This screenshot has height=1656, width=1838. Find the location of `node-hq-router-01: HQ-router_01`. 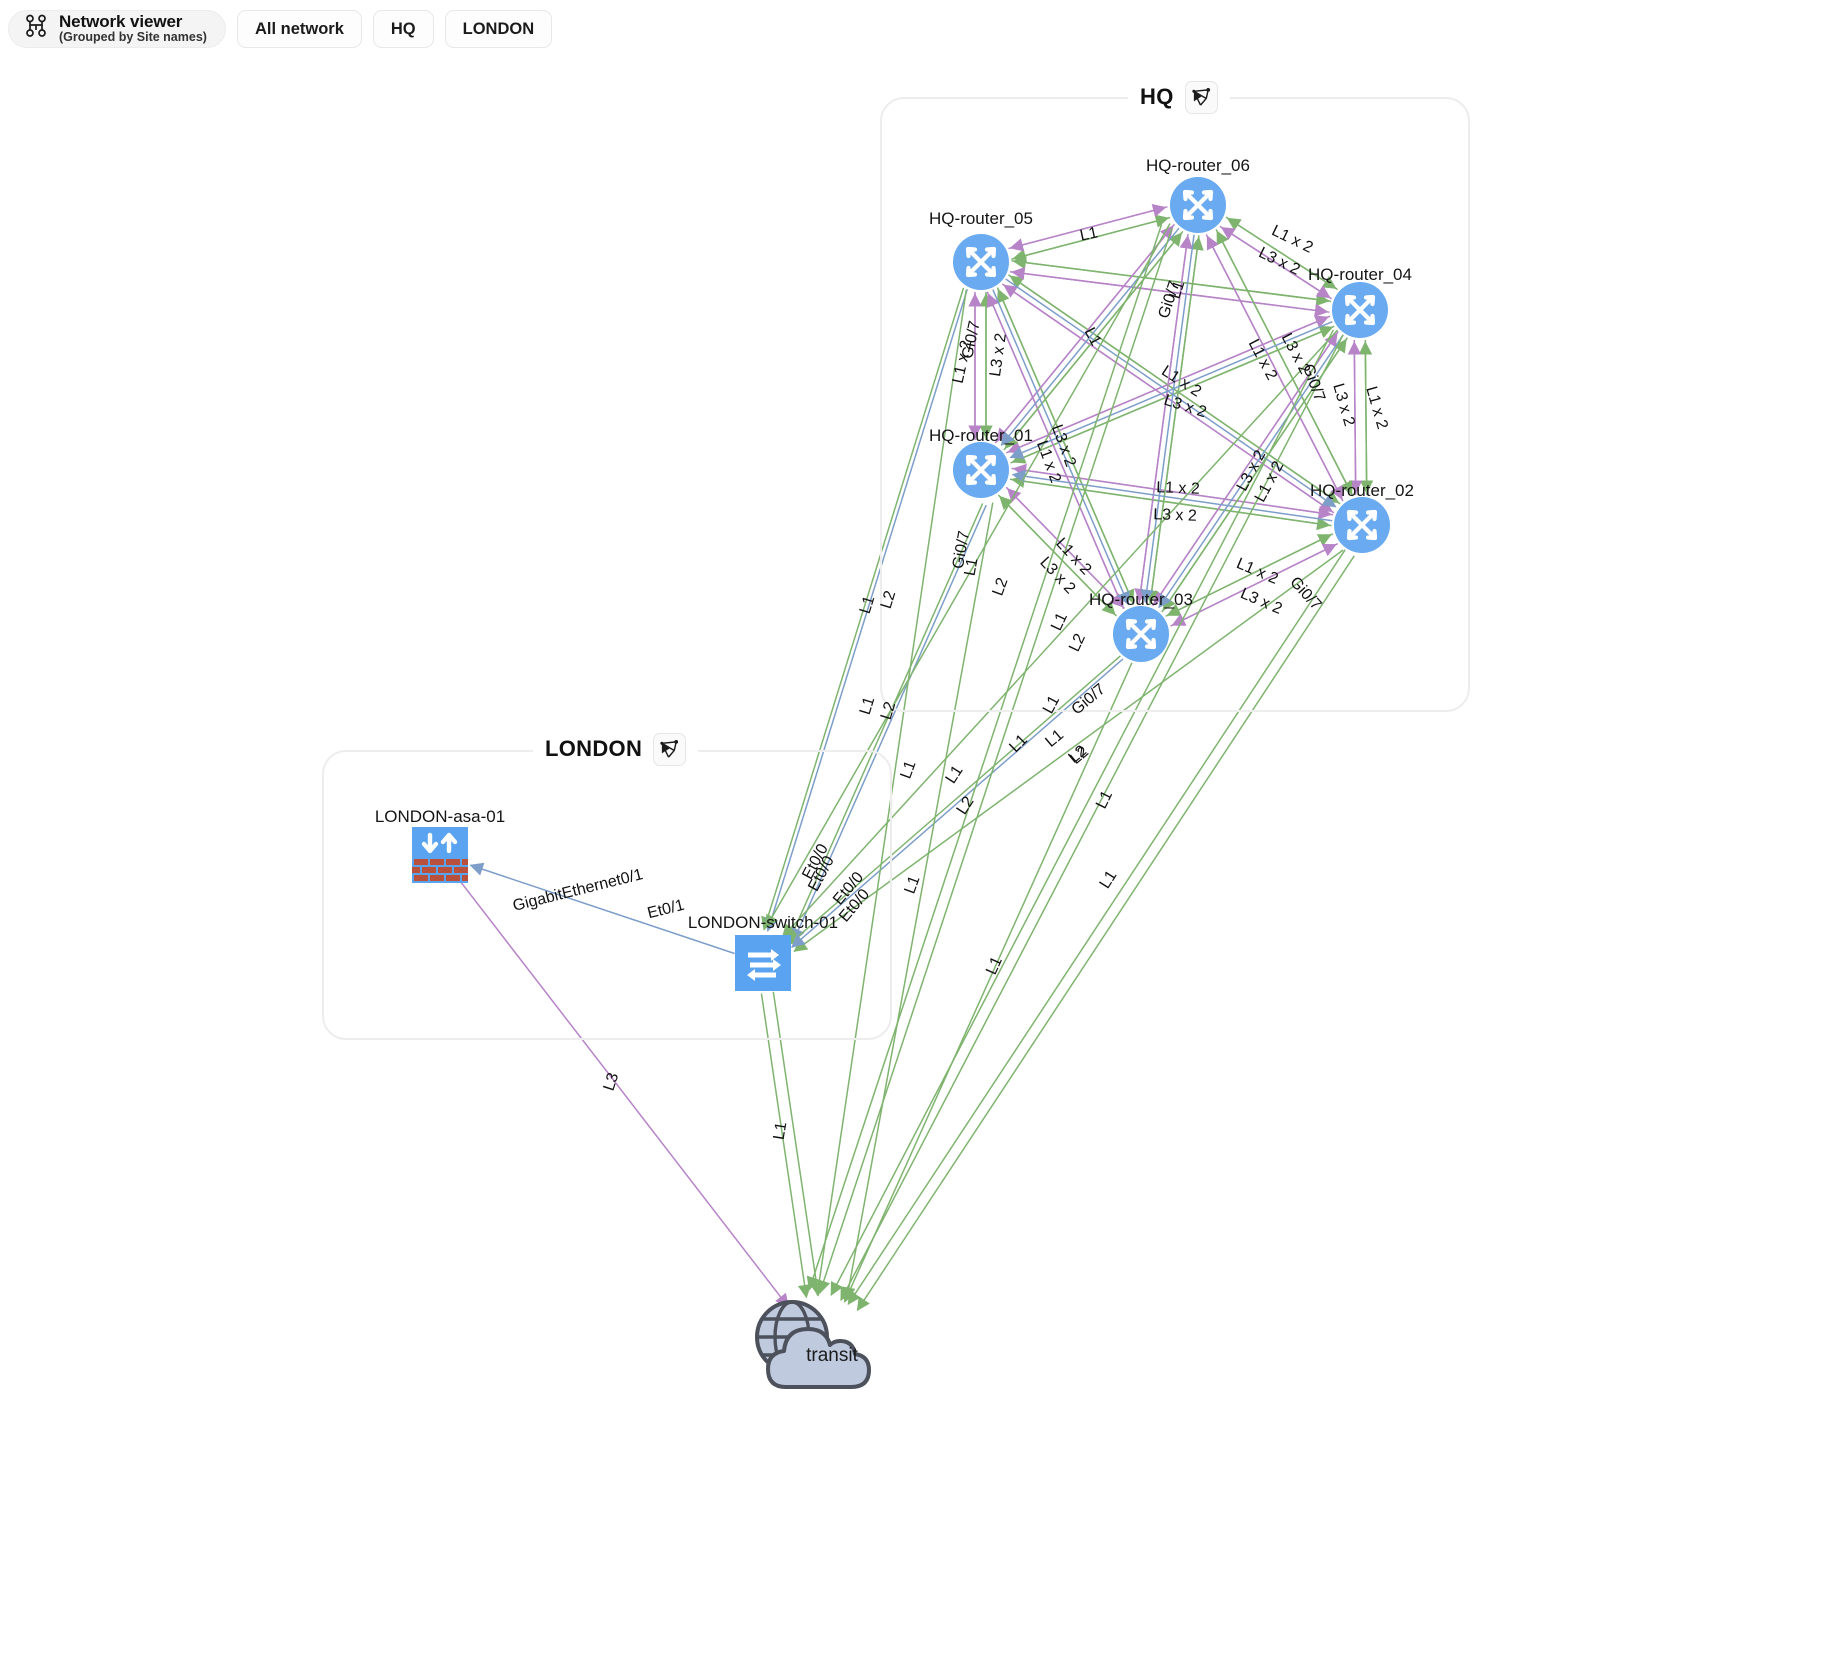

node-hq-router-01: HQ-router_01 is located at coordinates (981, 462).